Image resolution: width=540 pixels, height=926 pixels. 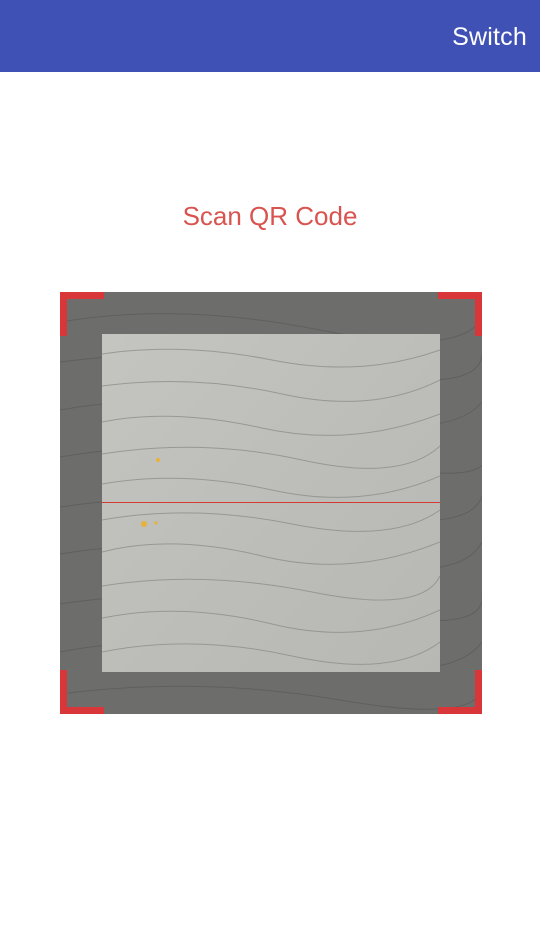 I want to click on corner-top-right, so click(x=460, y=314).